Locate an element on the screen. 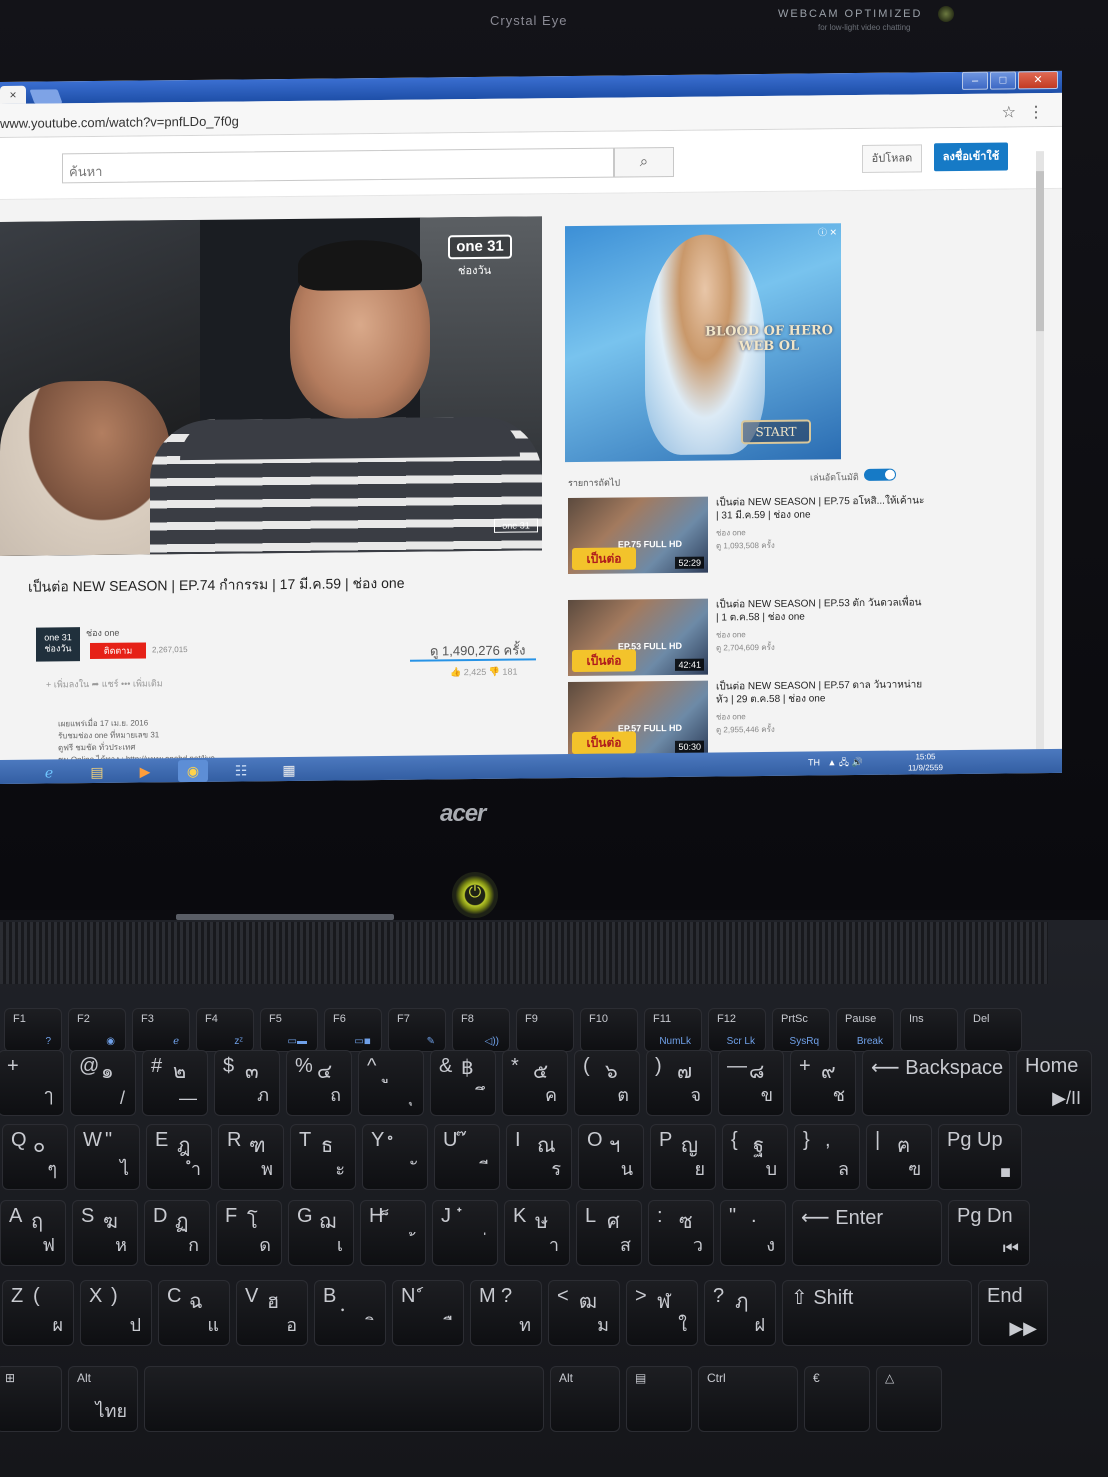 The image size is (1108, 1477). key: Oฯน is located at coordinates (611, 1157).